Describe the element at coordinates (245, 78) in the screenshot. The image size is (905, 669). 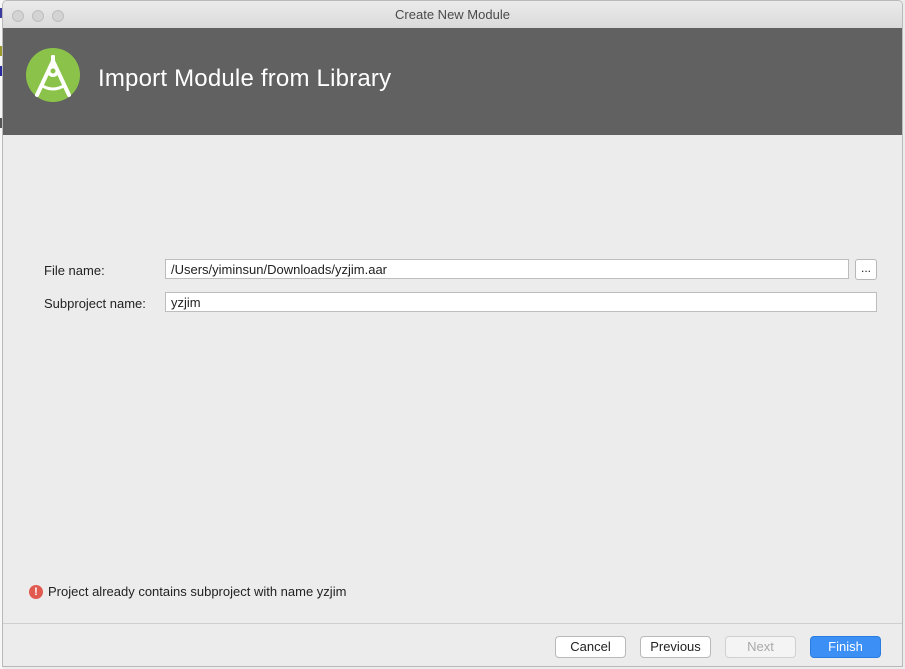
I see `wizard-title: Import Module from Library` at that location.